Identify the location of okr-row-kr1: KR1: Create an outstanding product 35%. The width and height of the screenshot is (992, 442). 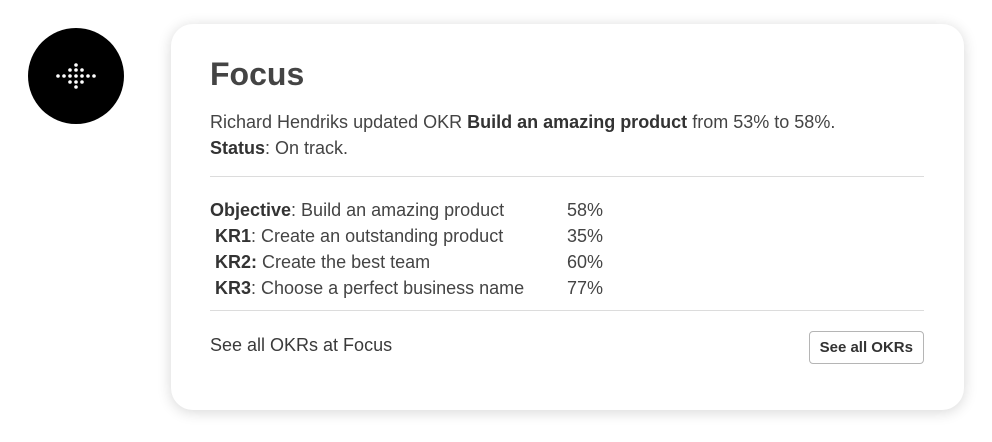
(567, 236).